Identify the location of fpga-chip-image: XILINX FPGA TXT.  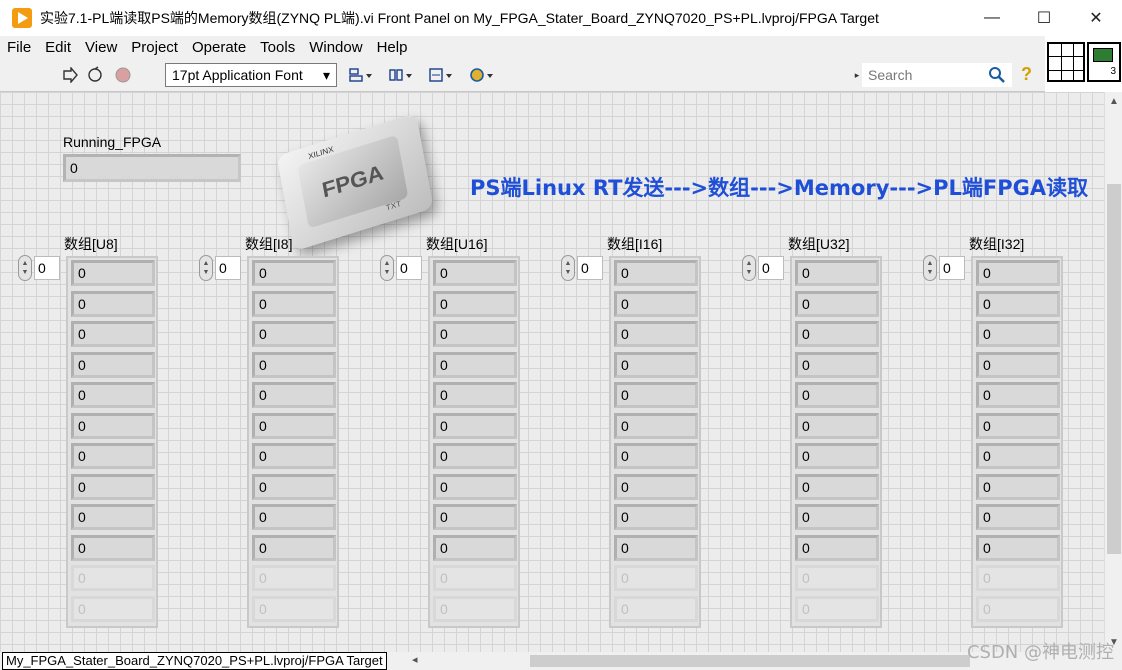
(355, 182).